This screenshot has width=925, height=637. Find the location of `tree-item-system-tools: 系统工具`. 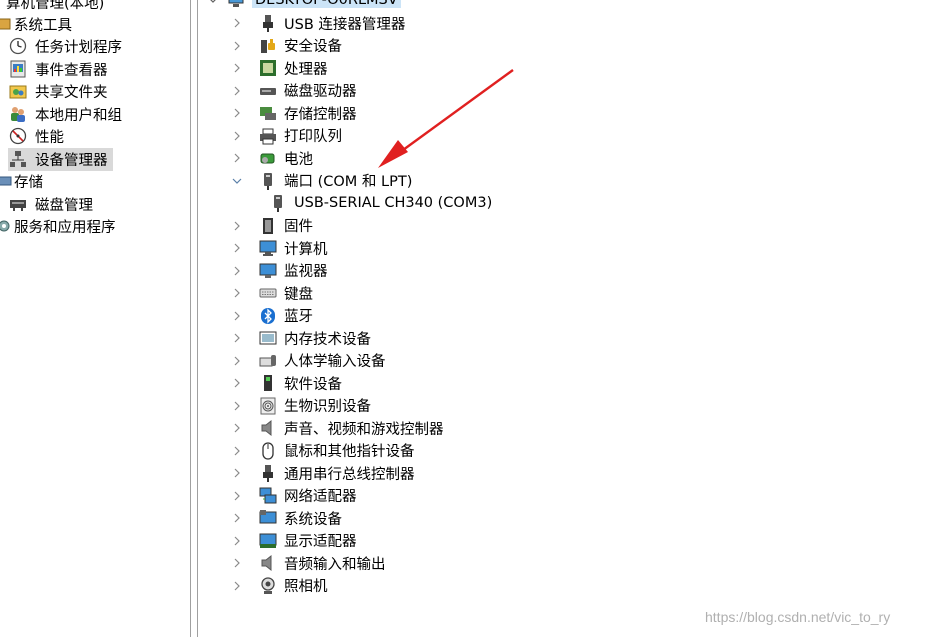

tree-item-system-tools: 系统工具 is located at coordinates (37, 24).